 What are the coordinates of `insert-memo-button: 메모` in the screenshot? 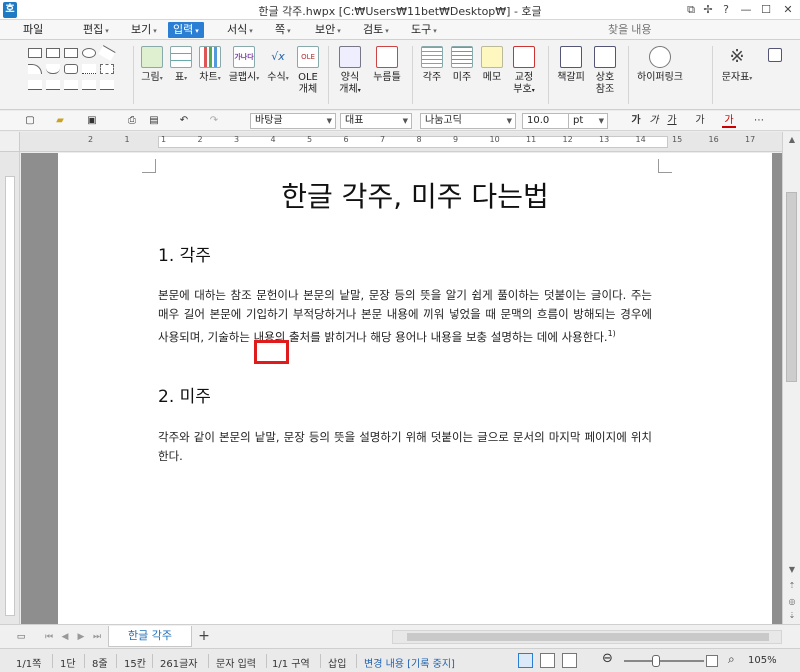 It's located at (492, 65).